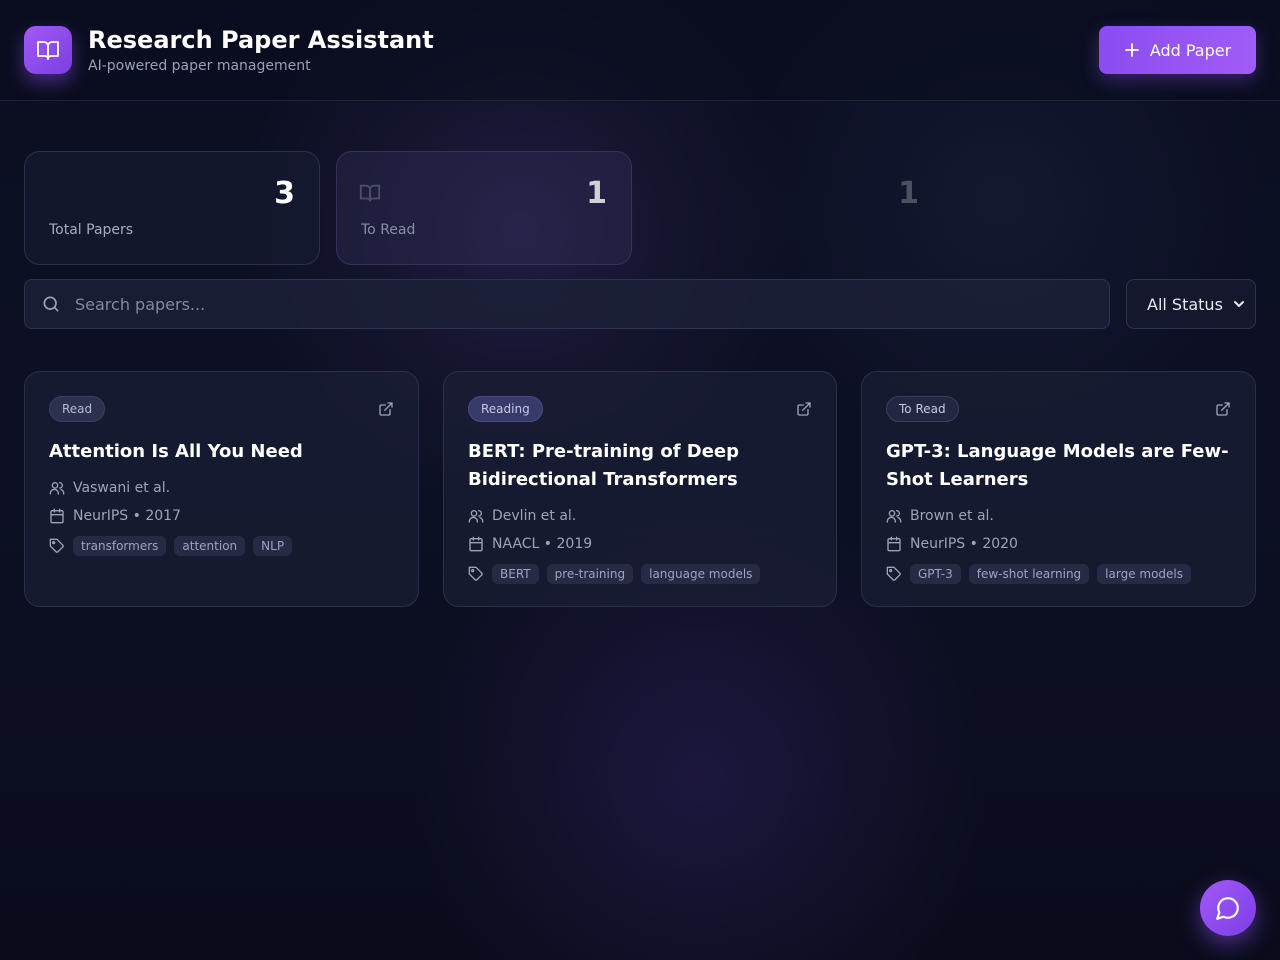 Image resolution: width=1280 pixels, height=960 pixels. I want to click on stat-card-to-read: 1 To Read, so click(484, 208).